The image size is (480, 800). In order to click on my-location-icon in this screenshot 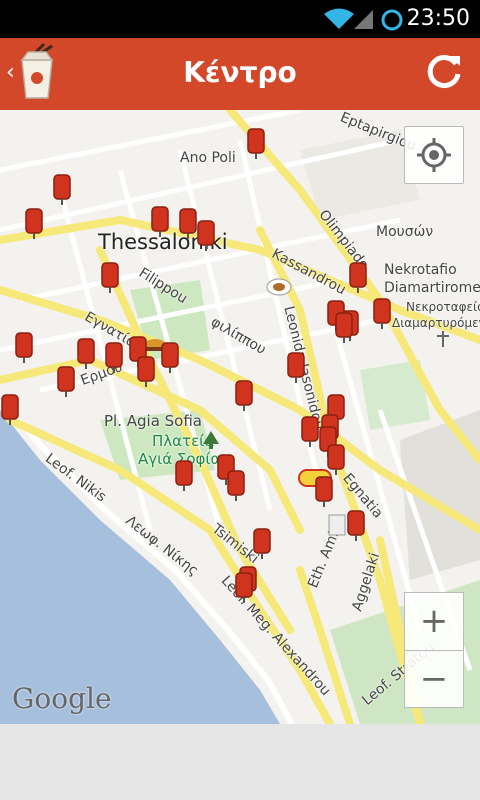, I will do `click(434, 155)`.